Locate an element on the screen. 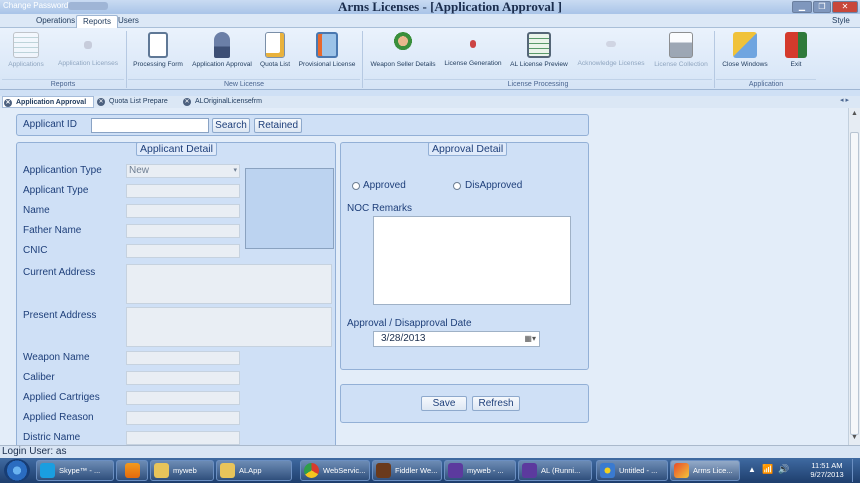 Image resolution: width=860 pixels, height=483 pixels. provisional-license-button: Provisional License is located at coordinates (327, 54).